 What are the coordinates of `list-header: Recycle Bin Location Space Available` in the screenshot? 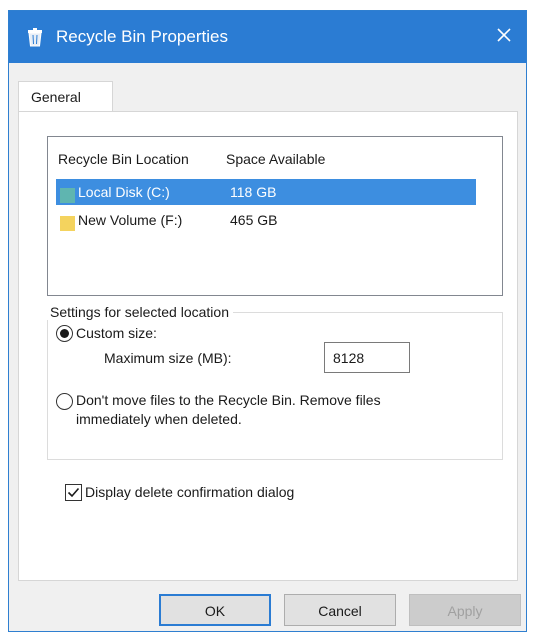 It's located at (275, 158).